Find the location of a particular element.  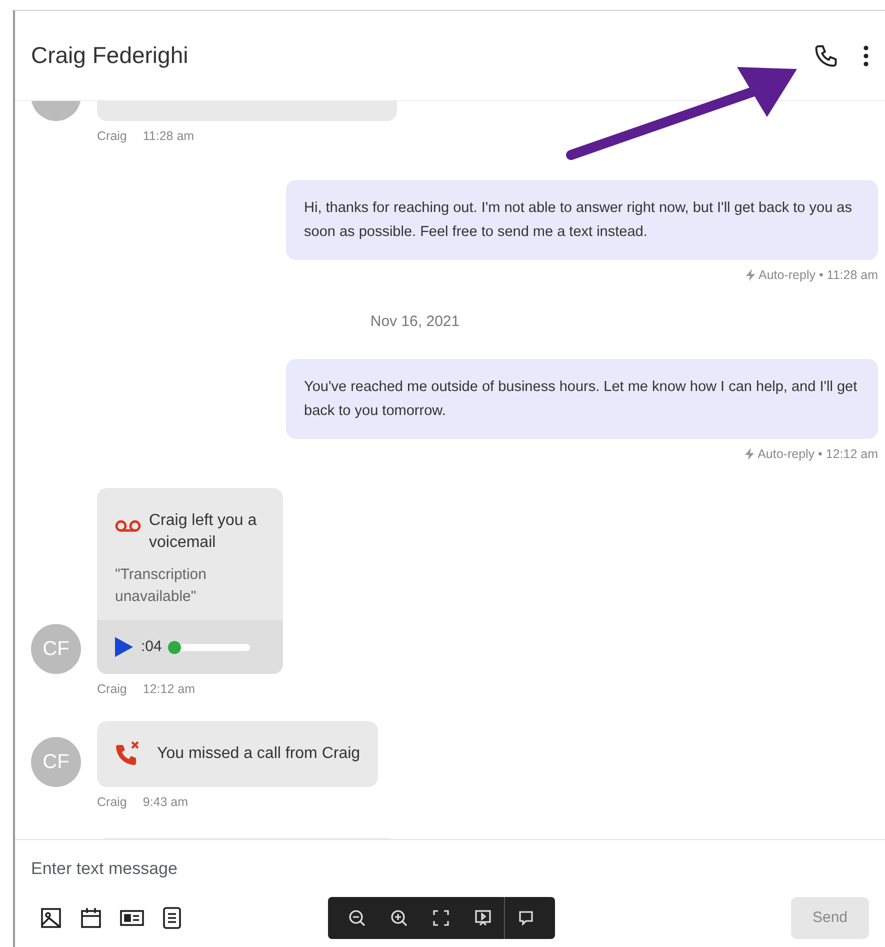

date-separator: Nov 16, 2021 is located at coordinates (415, 322).